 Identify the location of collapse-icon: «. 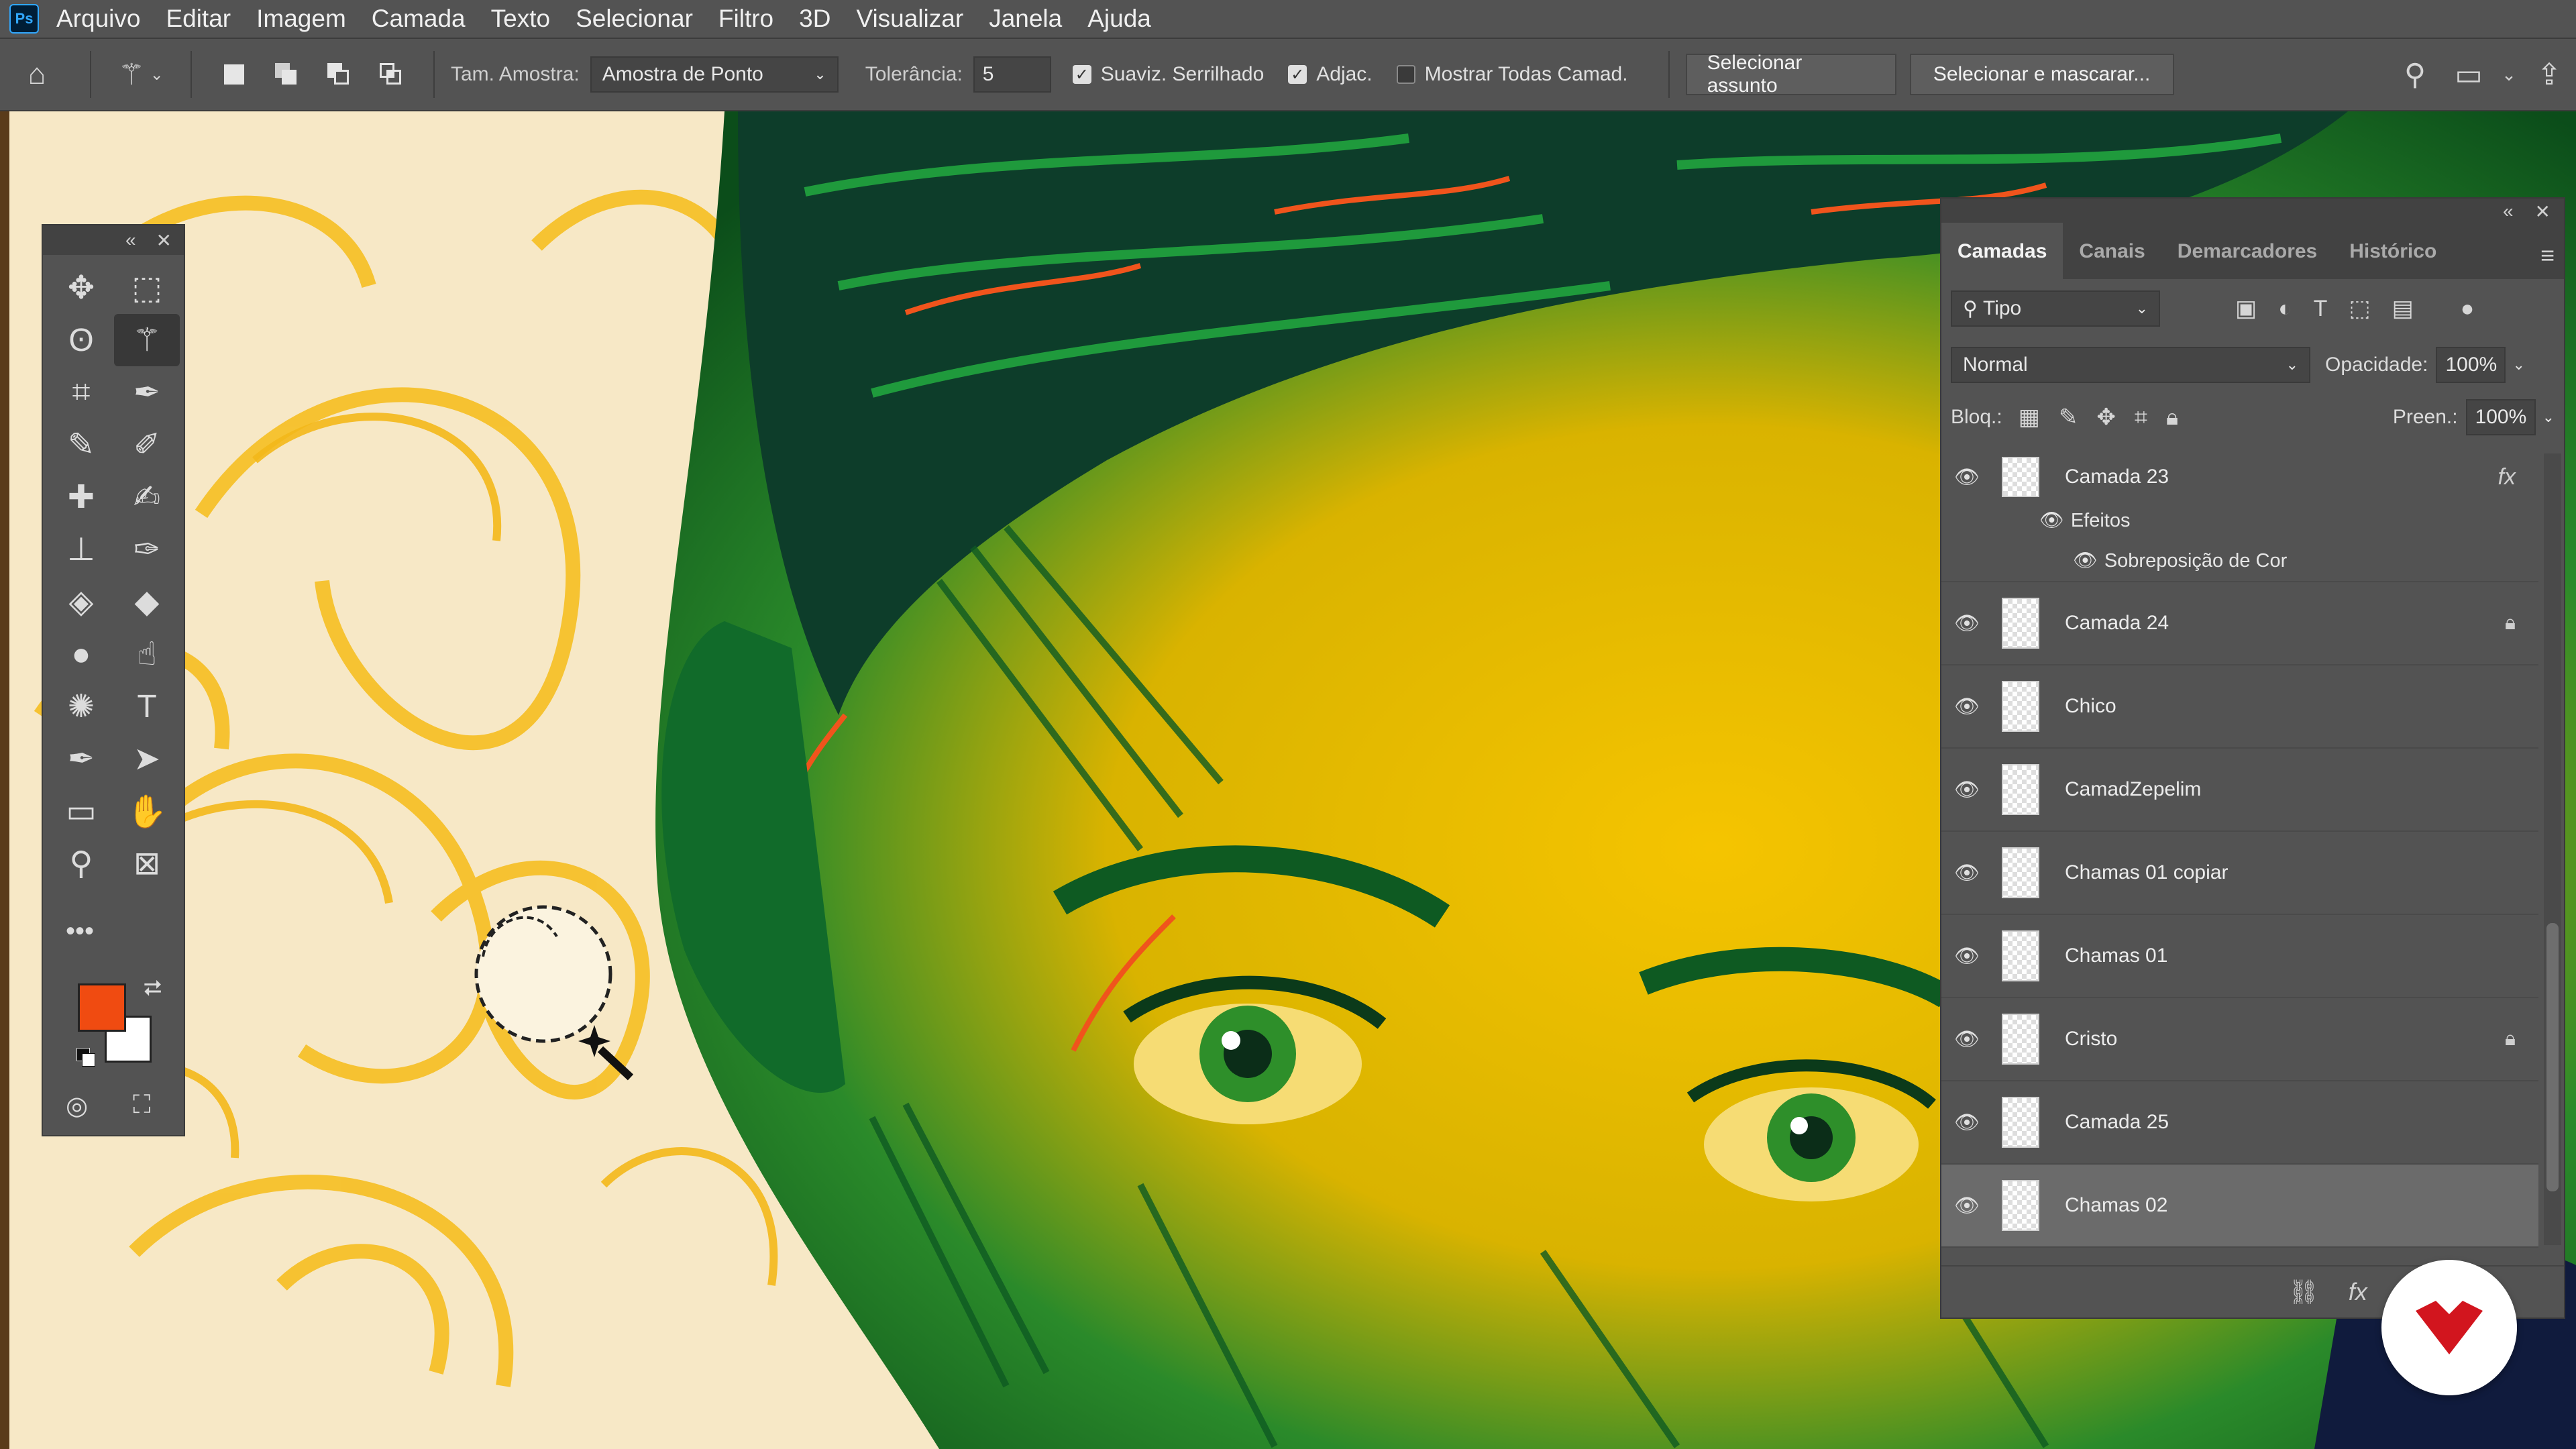
(130, 240).